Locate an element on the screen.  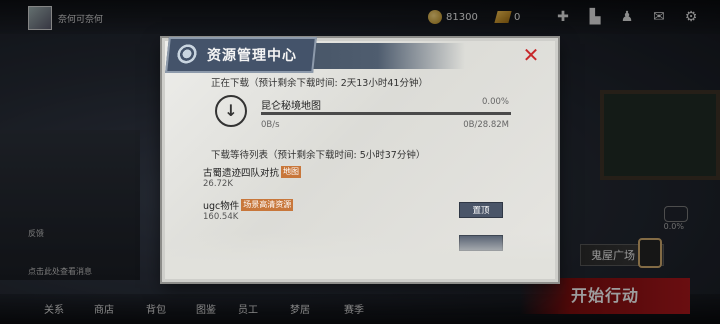
queue-item: 古蜀遗迹四队对抗 地图 26.72K is located at coordinates (353, 179).